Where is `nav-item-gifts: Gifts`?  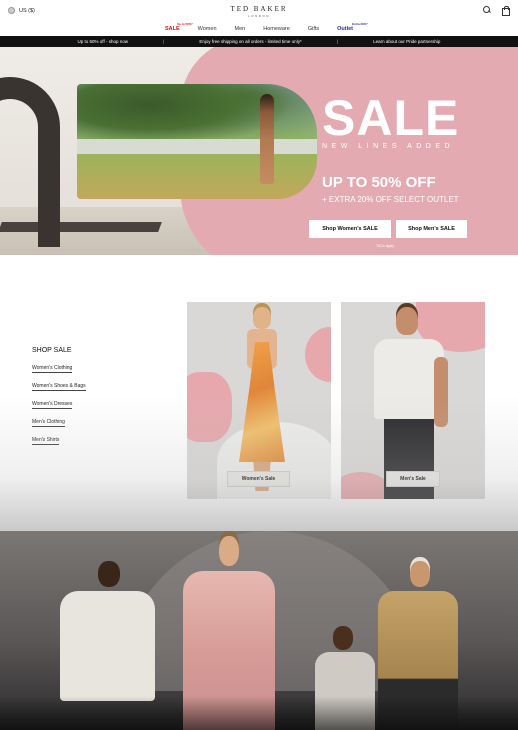 nav-item-gifts: Gifts is located at coordinates (313, 29).